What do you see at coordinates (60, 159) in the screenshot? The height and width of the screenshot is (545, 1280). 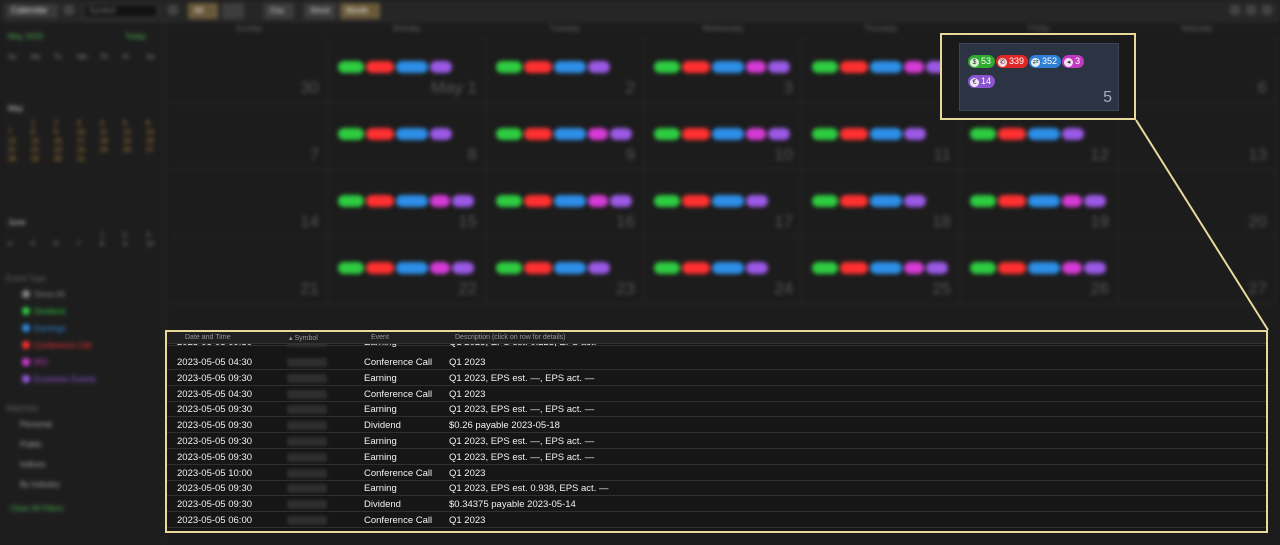 I see `mini-day: 30` at bounding box center [60, 159].